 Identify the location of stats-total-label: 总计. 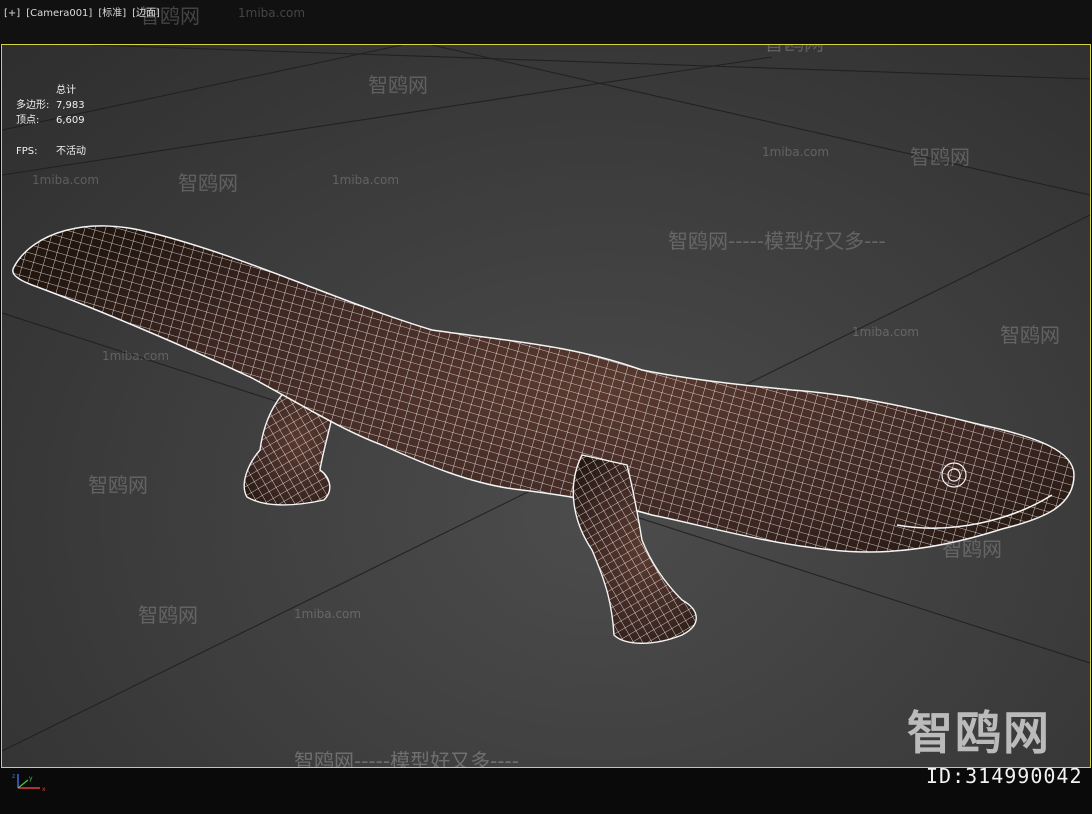
(66, 90).